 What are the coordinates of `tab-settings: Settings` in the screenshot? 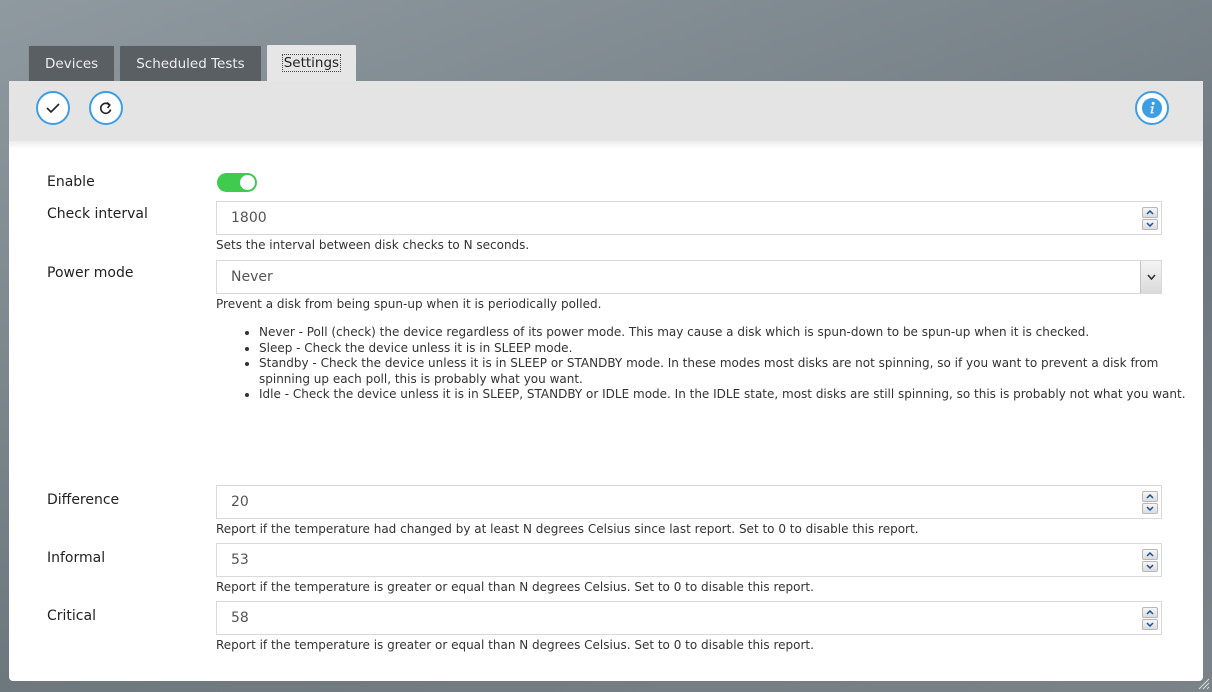 It's located at (311, 62).